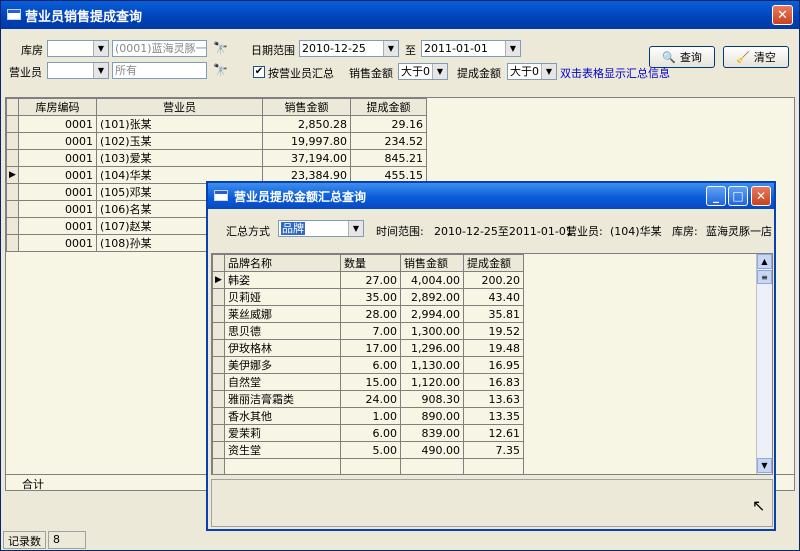 The height and width of the screenshot is (551, 800). What do you see at coordinates (782, 15) in the screenshot?
I see `close-button: ✕` at bounding box center [782, 15].